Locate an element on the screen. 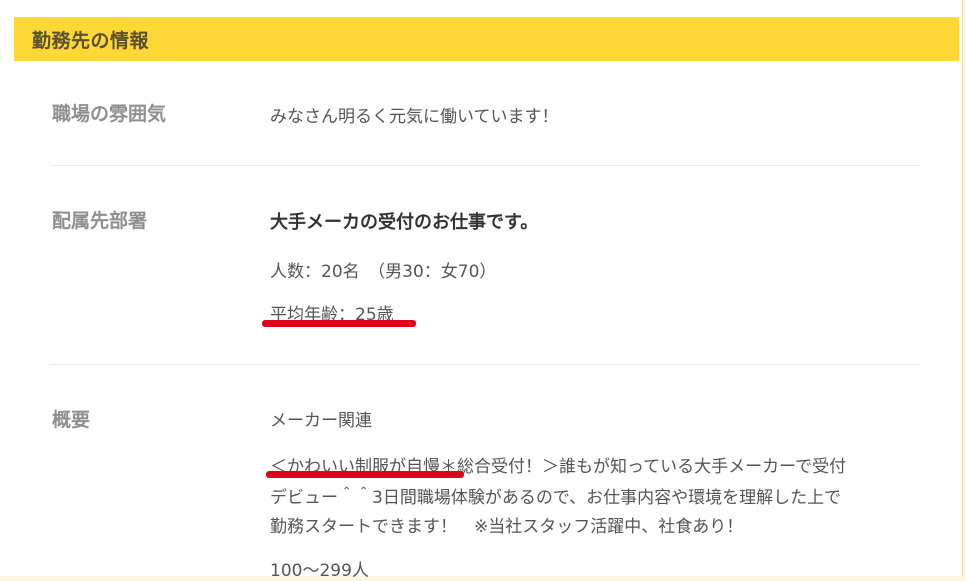 The image size is (966, 581). atmosphere-text: みなさん明るく元気に働いています！ is located at coordinates (414, 117).